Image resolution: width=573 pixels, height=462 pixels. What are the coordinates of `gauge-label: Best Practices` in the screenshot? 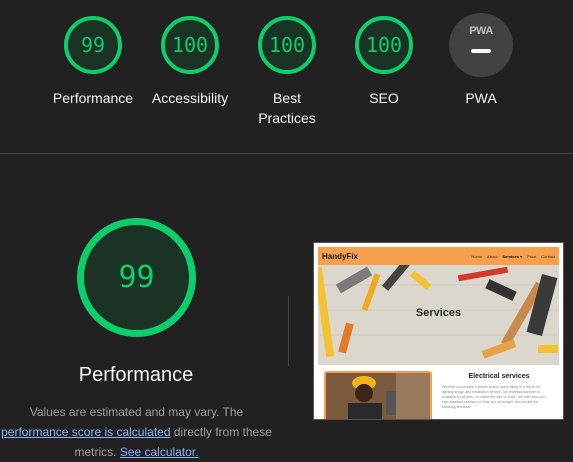 It's located at (287, 108).